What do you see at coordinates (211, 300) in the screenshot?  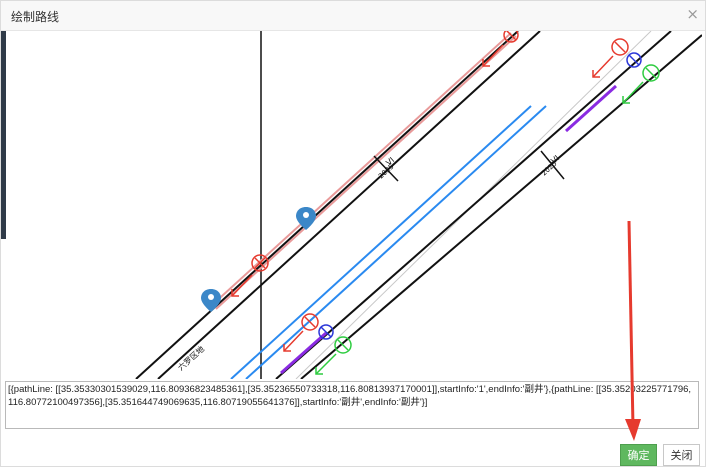 I see `map-marker-icon` at bounding box center [211, 300].